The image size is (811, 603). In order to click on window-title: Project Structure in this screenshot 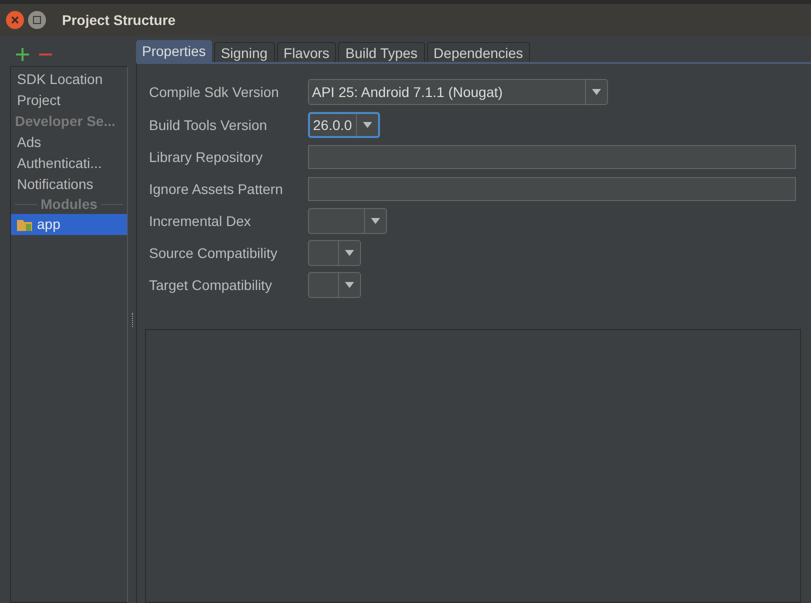, I will do `click(119, 20)`.